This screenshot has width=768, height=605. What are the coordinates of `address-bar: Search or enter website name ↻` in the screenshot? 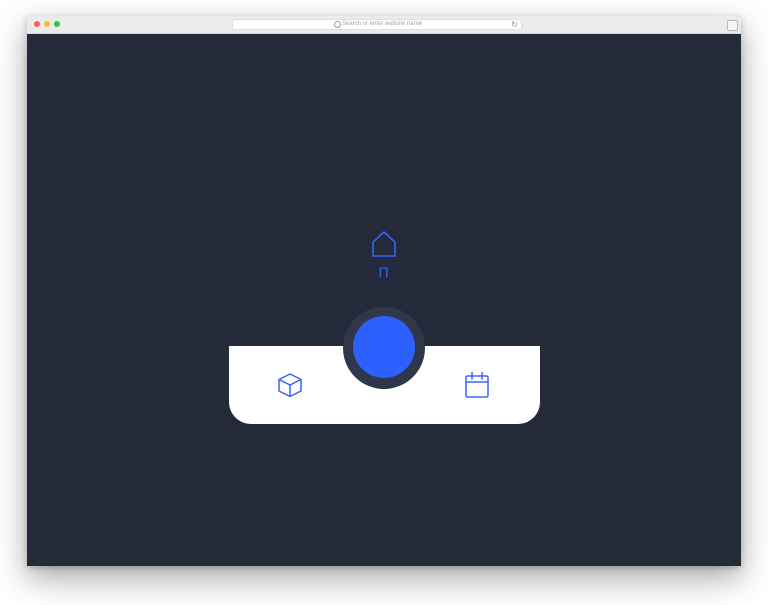 It's located at (377, 24).